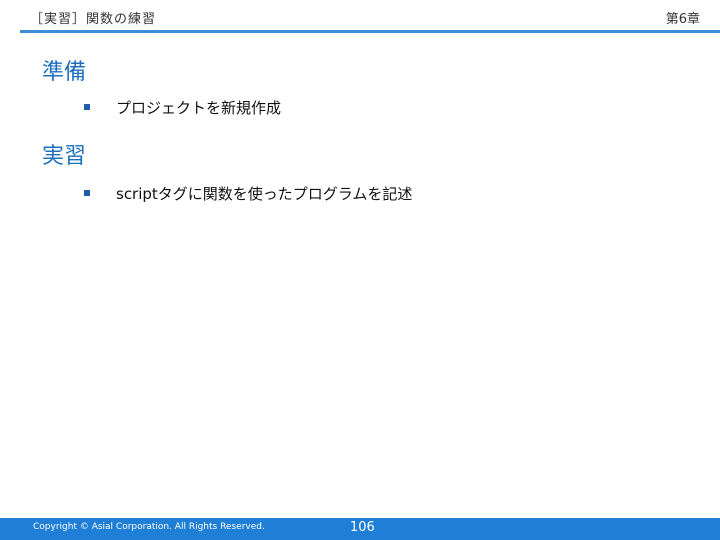 The width and height of the screenshot is (720, 540). I want to click on page-number: 106, so click(362, 527).